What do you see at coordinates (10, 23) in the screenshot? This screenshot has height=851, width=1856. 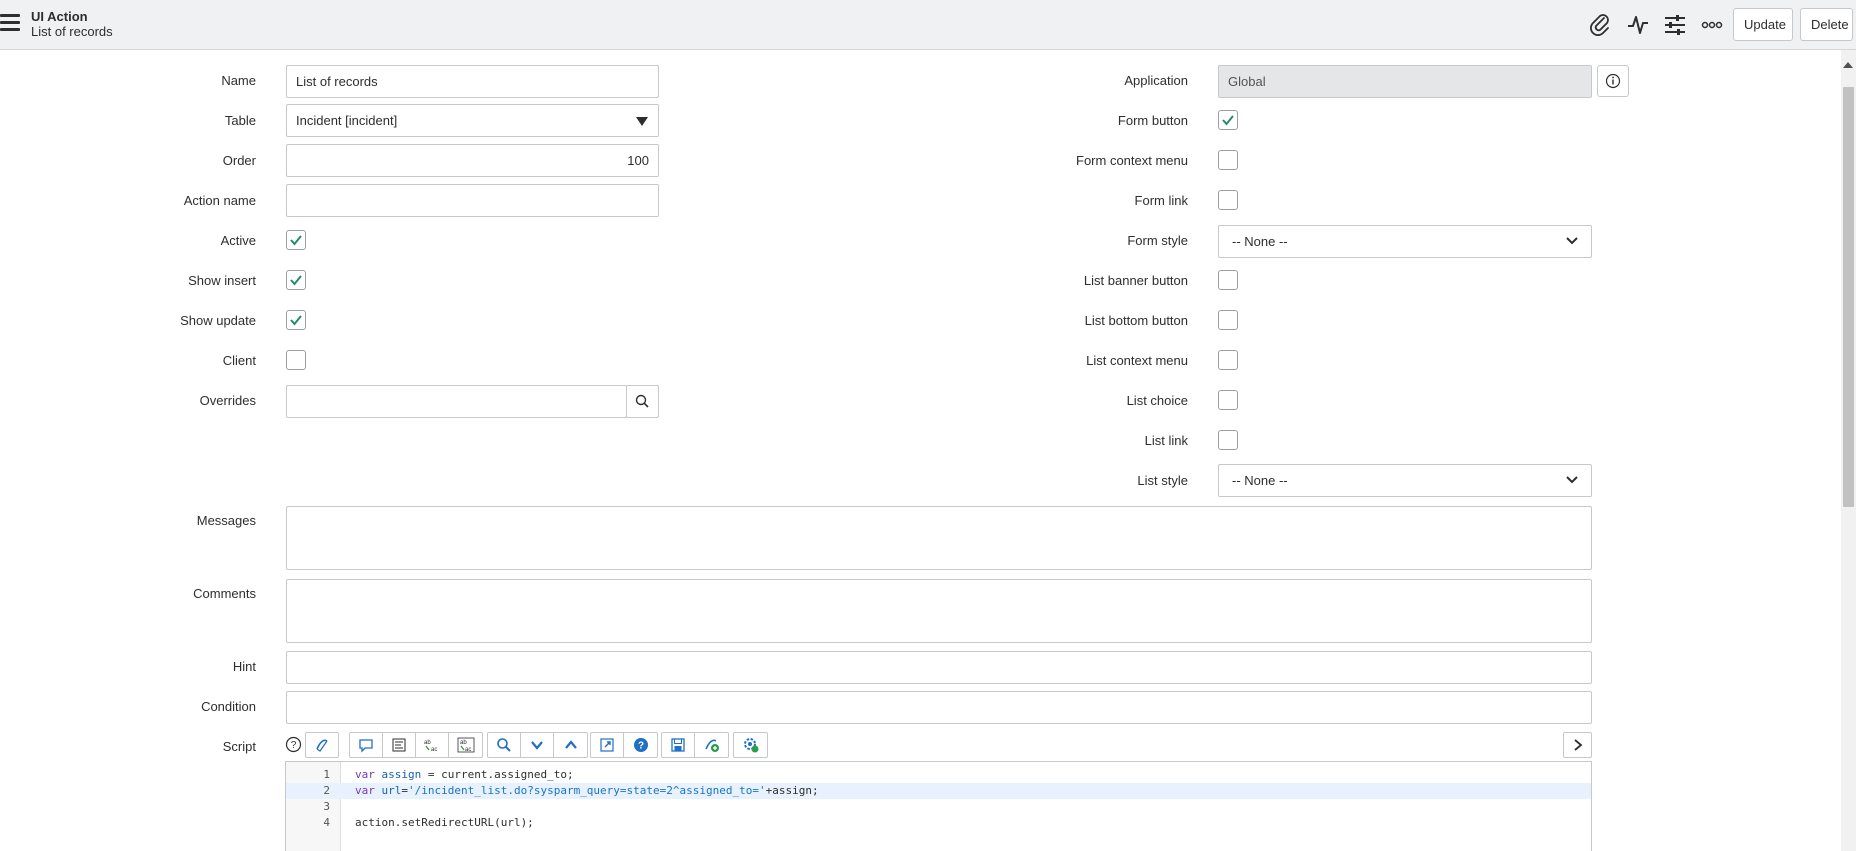 I see `menu-icon` at bounding box center [10, 23].